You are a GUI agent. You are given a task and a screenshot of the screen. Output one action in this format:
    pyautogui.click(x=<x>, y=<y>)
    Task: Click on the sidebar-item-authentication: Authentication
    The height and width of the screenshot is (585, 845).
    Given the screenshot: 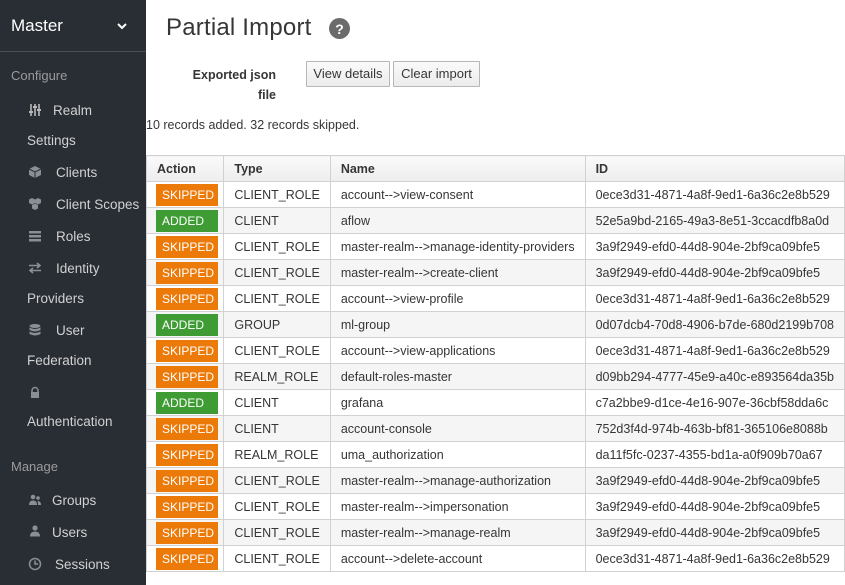 What is the action you would take?
    pyautogui.click(x=73, y=408)
    